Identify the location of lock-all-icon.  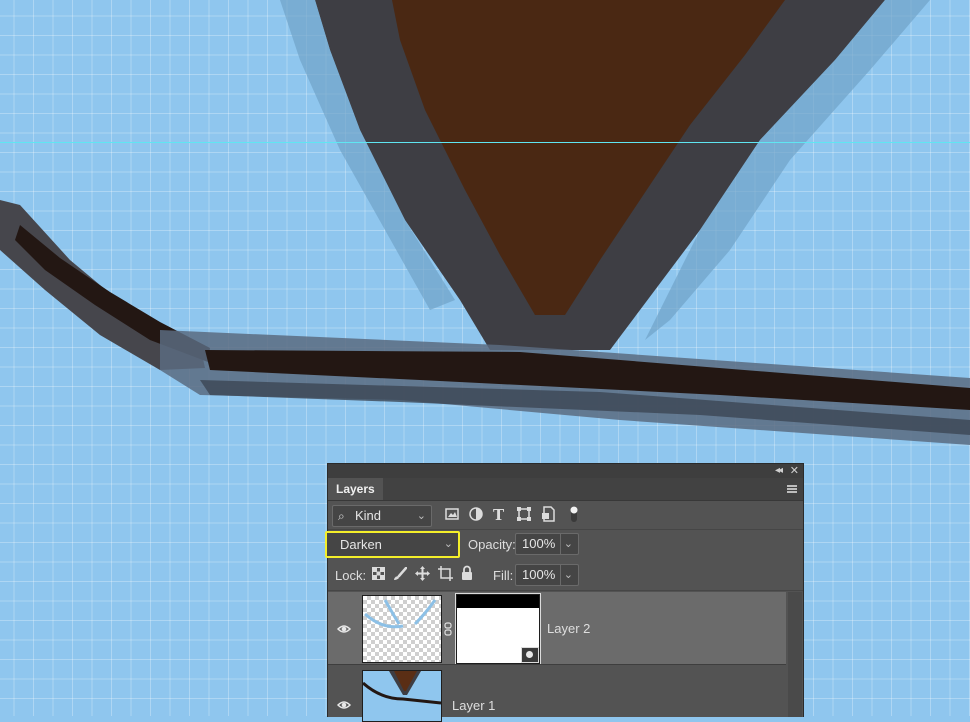
(467, 572).